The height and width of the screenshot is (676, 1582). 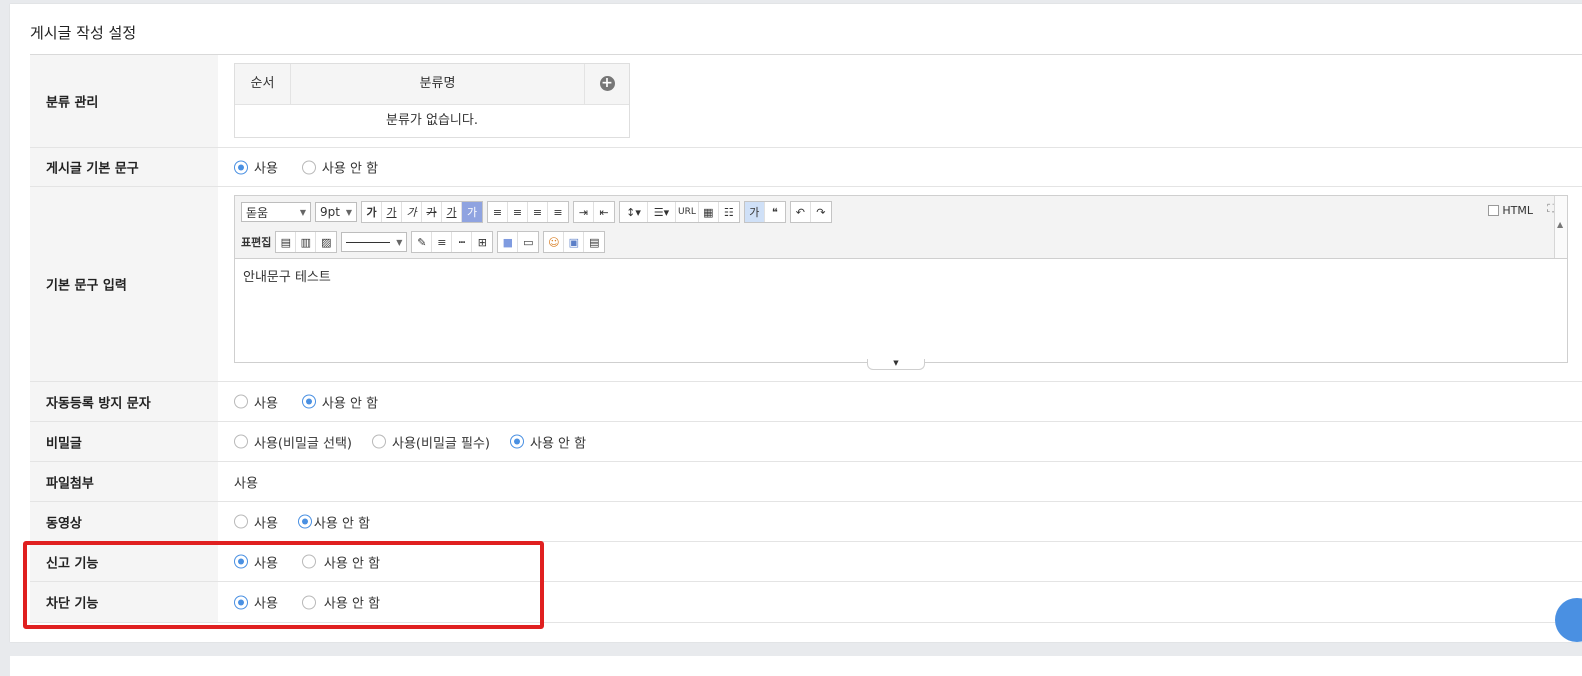 What do you see at coordinates (472, 212) in the screenshot?
I see `background-color-icon: 가` at bounding box center [472, 212].